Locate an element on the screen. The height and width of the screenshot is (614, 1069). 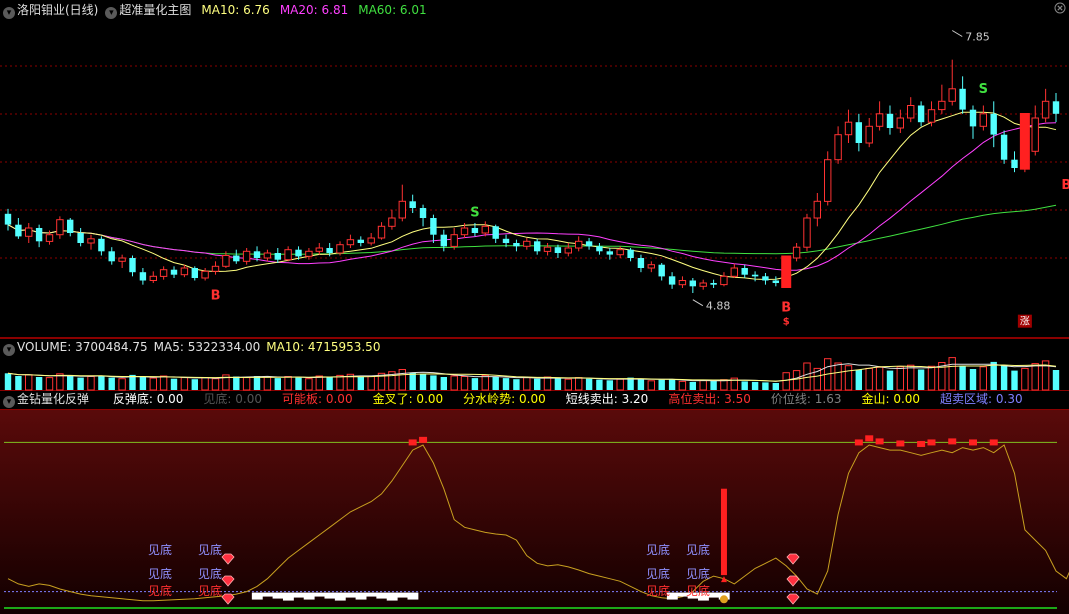
oscillator-menu-icon: ▾ is located at coordinates (9, 402).